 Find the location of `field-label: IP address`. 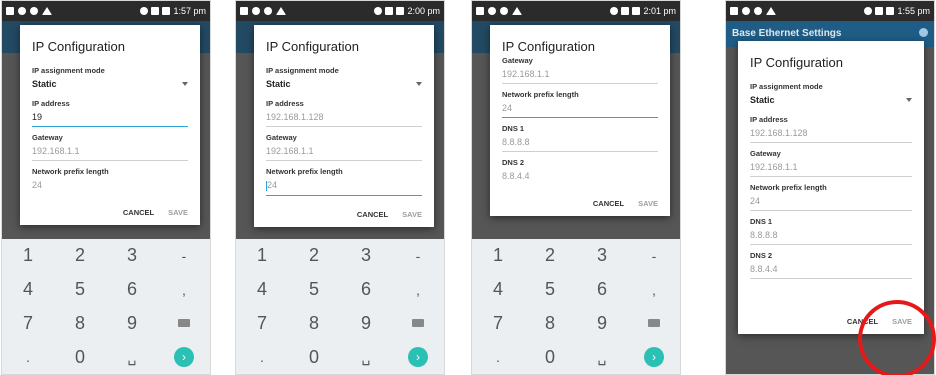

field-label: IP address is located at coordinates (285, 103).